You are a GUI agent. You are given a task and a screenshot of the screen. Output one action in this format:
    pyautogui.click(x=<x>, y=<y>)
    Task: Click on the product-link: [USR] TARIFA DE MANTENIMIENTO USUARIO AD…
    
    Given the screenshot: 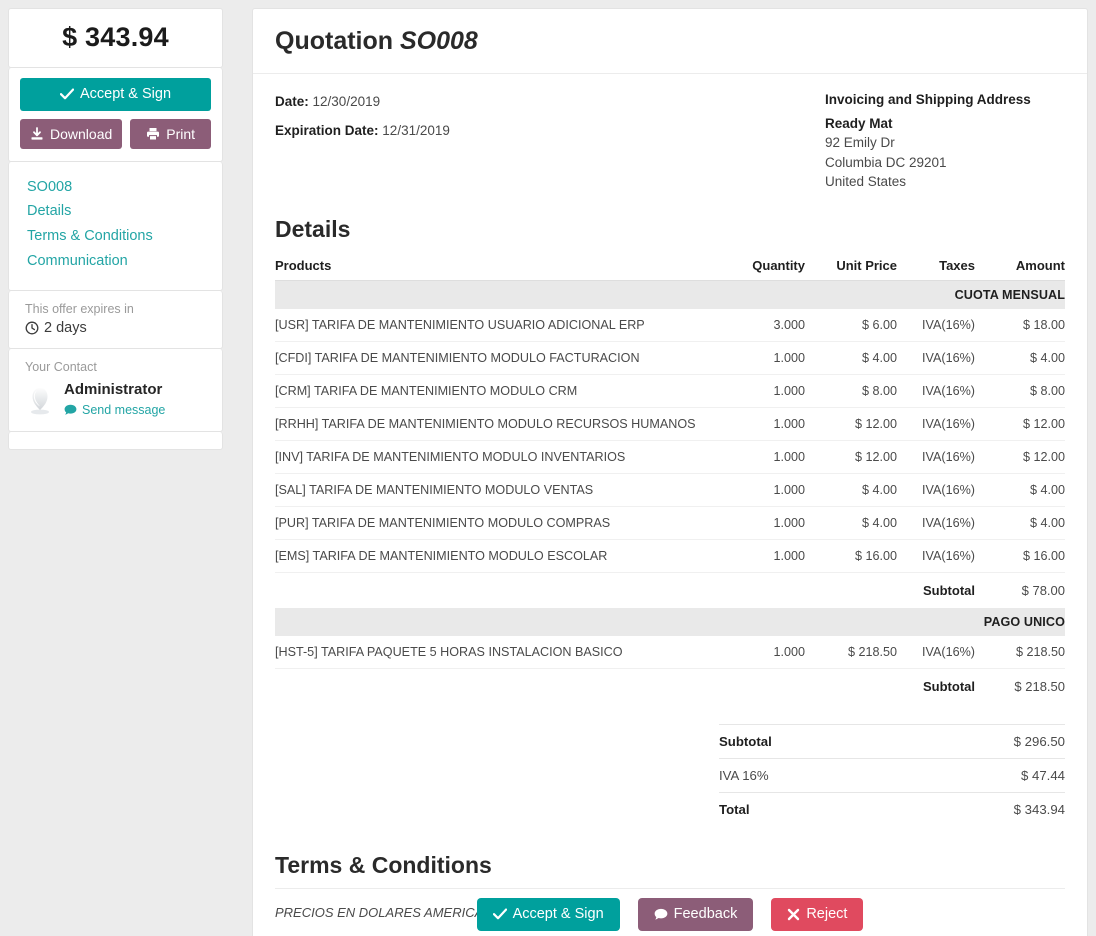 What is the action you would take?
    pyautogui.click(x=460, y=325)
    